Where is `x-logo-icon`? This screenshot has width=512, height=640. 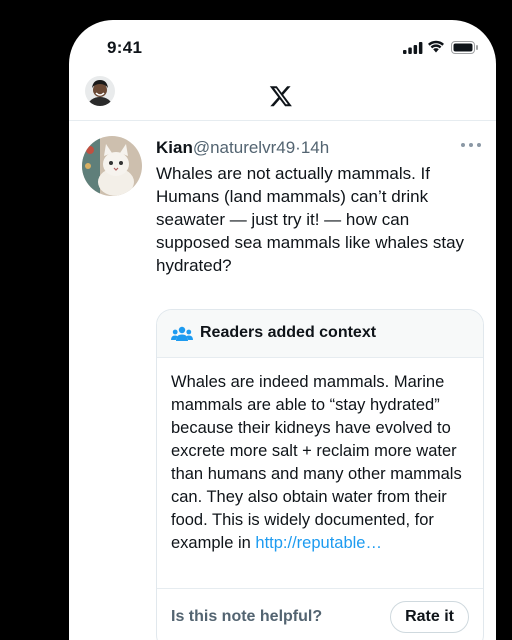 x-logo-icon is located at coordinates (281, 96).